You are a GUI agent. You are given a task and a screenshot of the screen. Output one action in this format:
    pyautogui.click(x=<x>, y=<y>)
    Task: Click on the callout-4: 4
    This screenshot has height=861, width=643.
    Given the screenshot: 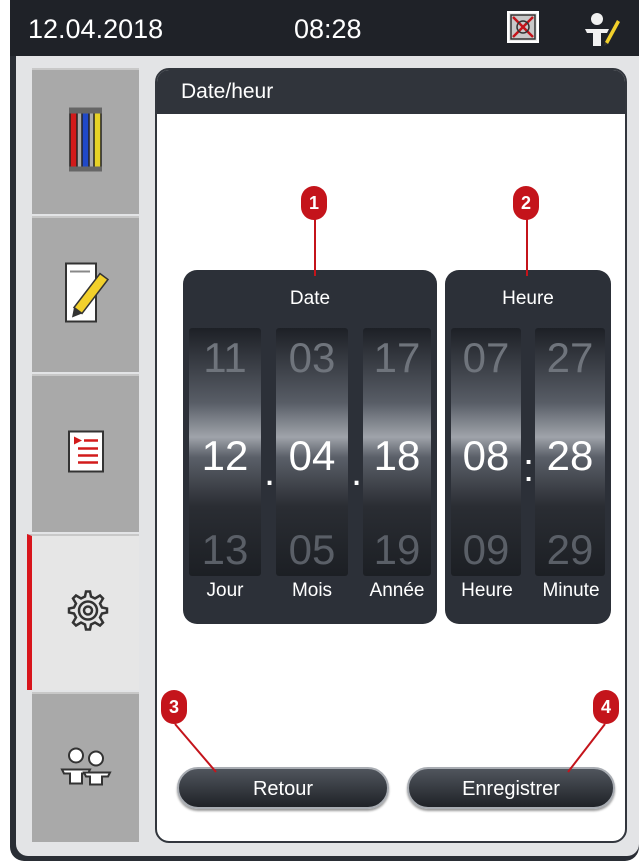 What is the action you would take?
    pyautogui.click(x=606, y=707)
    